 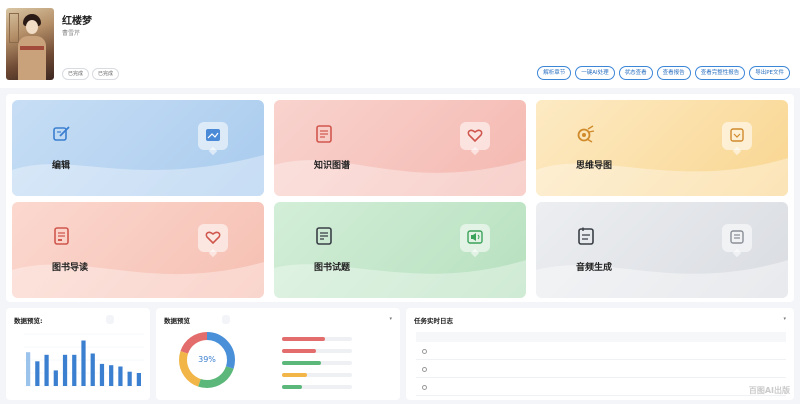 I want to click on card-title: 知识图谱, so click(x=332, y=166).